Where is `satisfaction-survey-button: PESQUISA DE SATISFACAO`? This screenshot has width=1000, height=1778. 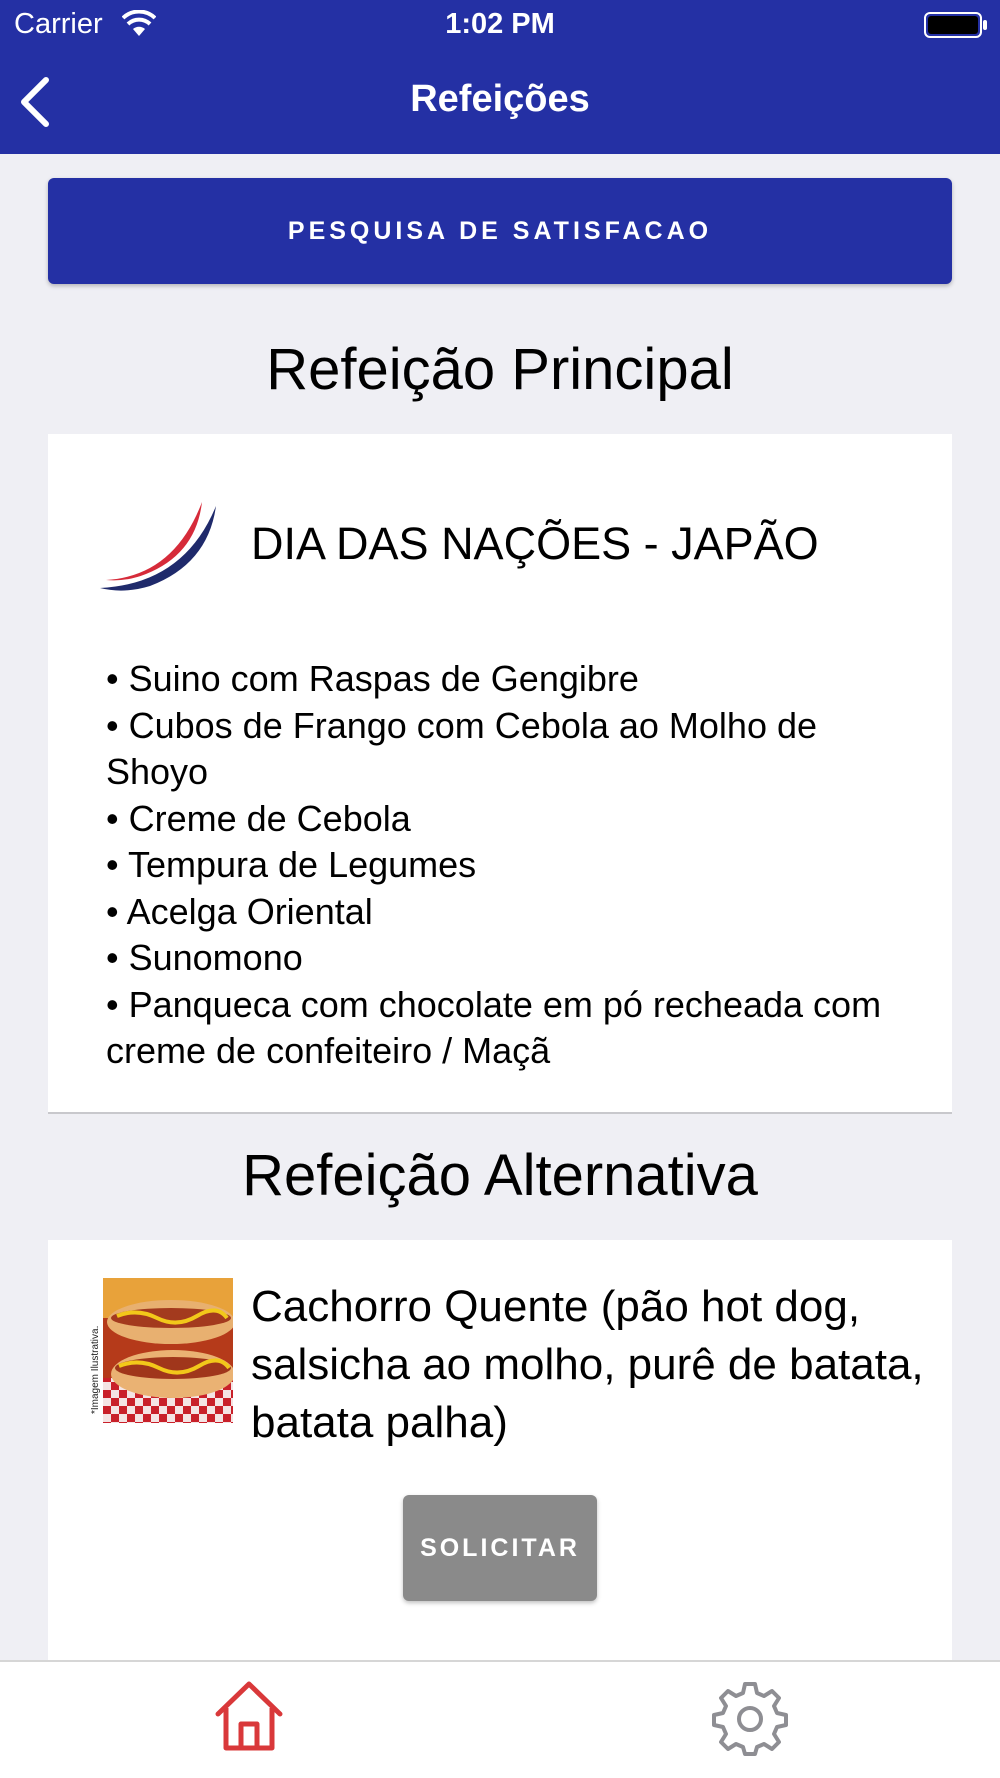 satisfaction-survey-button: PESQUISA DE SATISFACAO is located at coordinates (500, 231).